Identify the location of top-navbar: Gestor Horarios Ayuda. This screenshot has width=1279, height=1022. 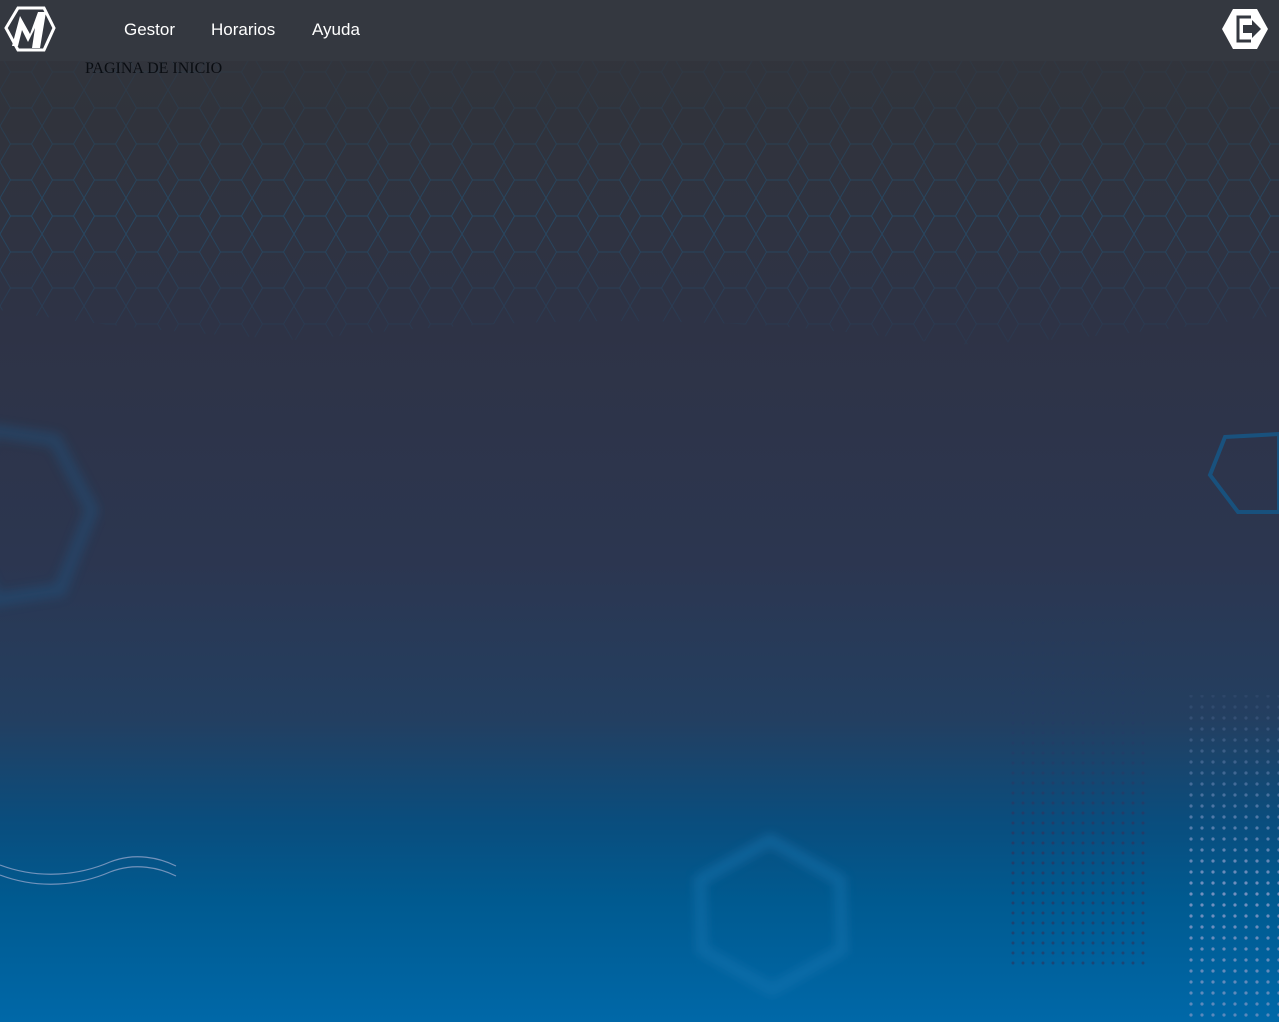
(639, 30).